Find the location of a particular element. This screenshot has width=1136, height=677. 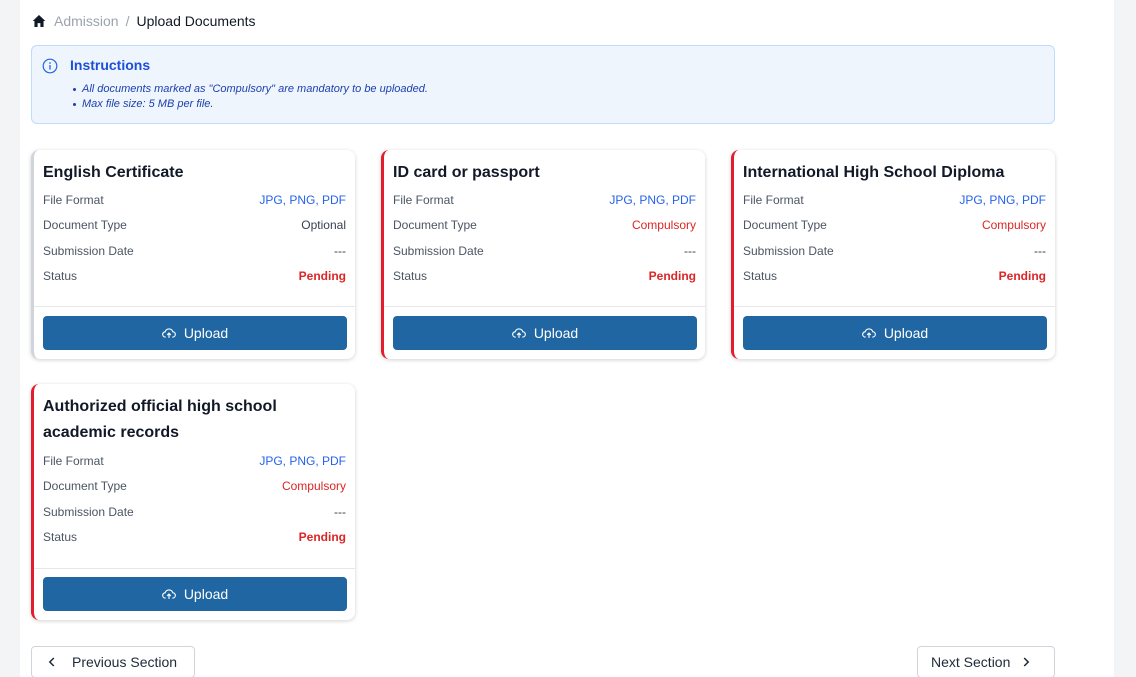

next-section-button: Next Section is located at coordinates (986, 661).